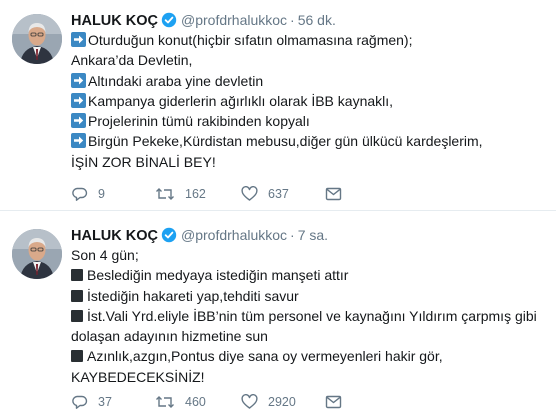  What do you see at coordinates (105, 255) in the screenshot?
I see `tweet-text-line-content: Son 4 gün;` at bounding box center [105, 255].